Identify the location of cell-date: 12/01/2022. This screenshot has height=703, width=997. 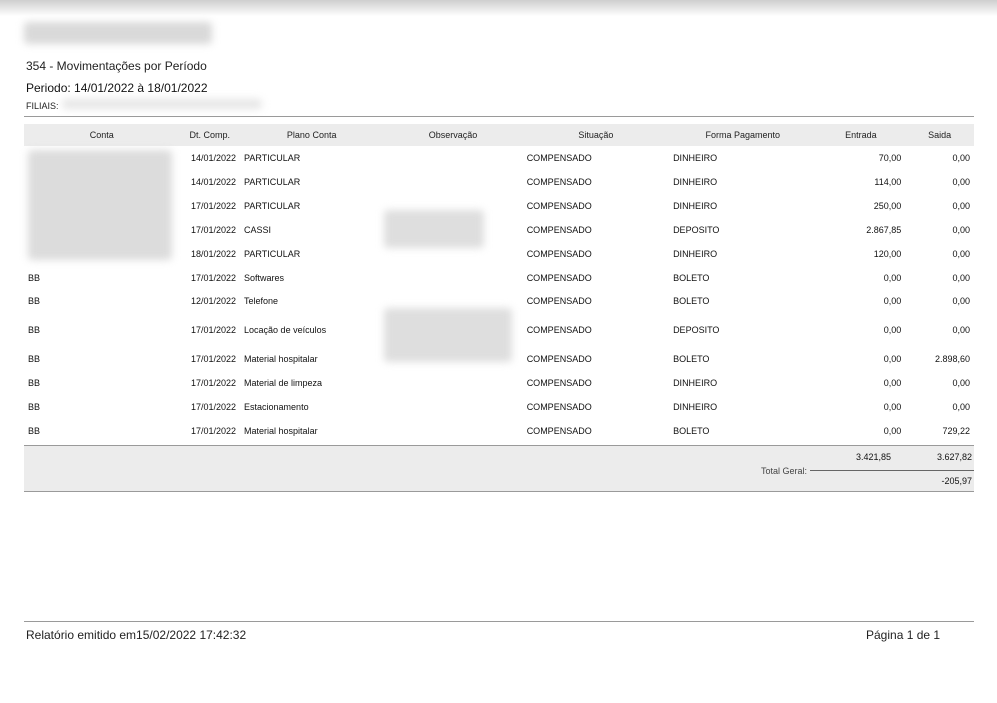
(213, 300).